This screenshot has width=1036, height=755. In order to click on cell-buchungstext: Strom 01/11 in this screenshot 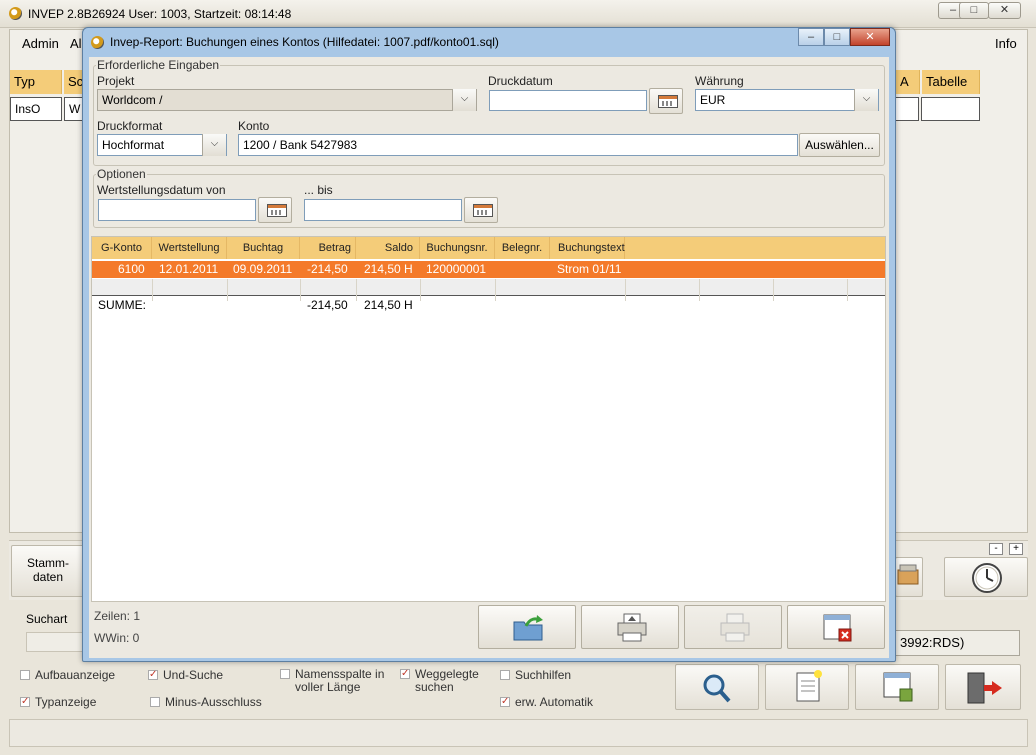, I will do `click(589, 269)`.